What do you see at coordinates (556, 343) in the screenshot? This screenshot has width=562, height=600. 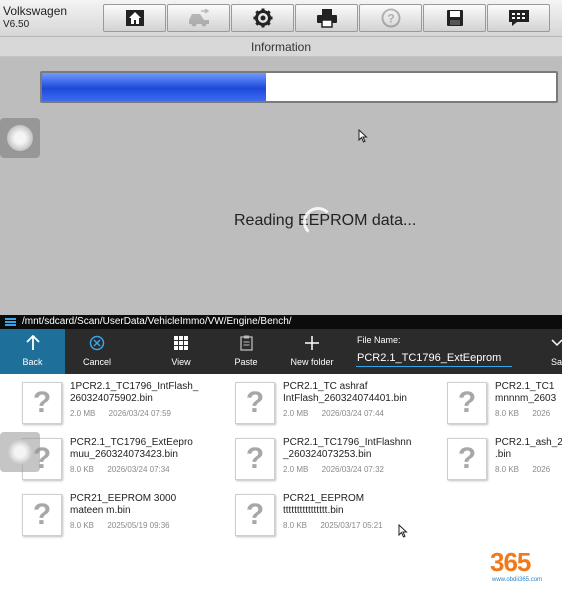 I see `chevron-down-icon` at bounding box center [556, 343].